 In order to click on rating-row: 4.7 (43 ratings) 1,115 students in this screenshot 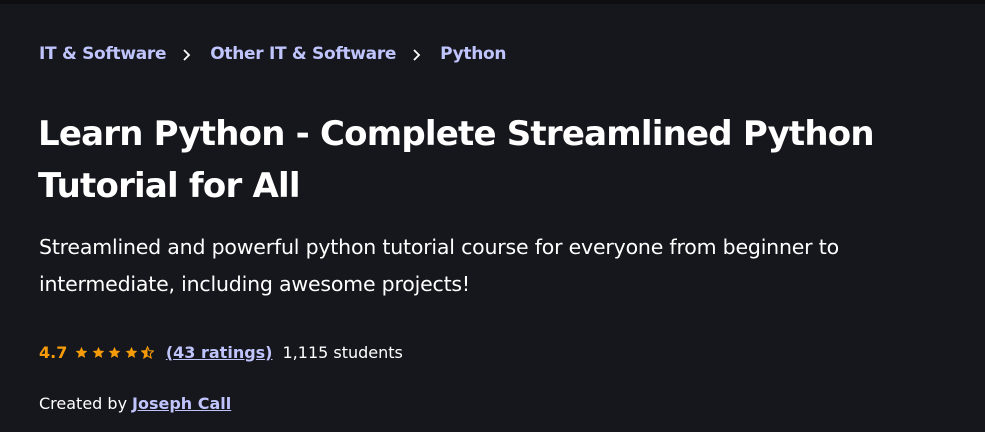, I will do `click(221, 352)`.